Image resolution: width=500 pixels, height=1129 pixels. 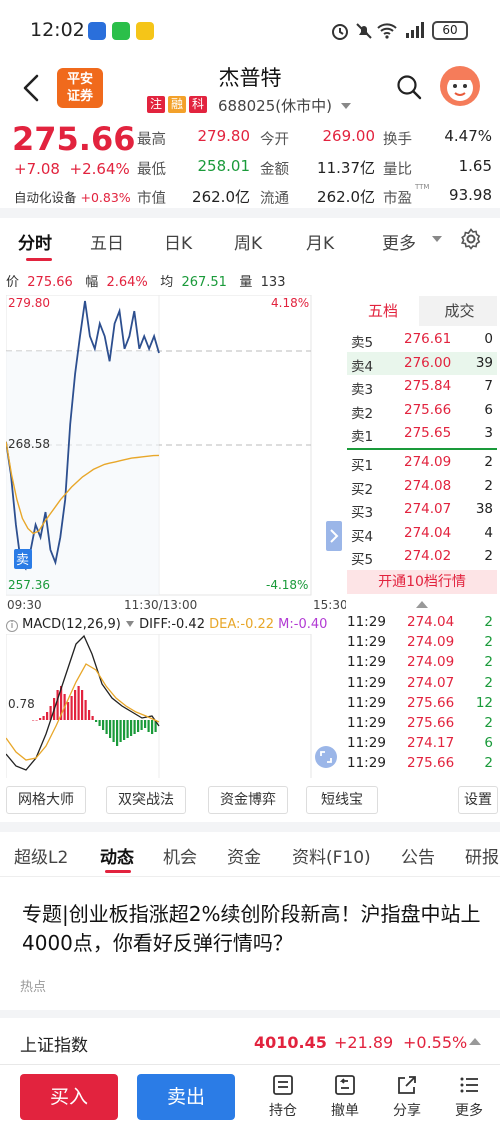 I want to click on chart-tab: 月K, so click(x=320, y=241).